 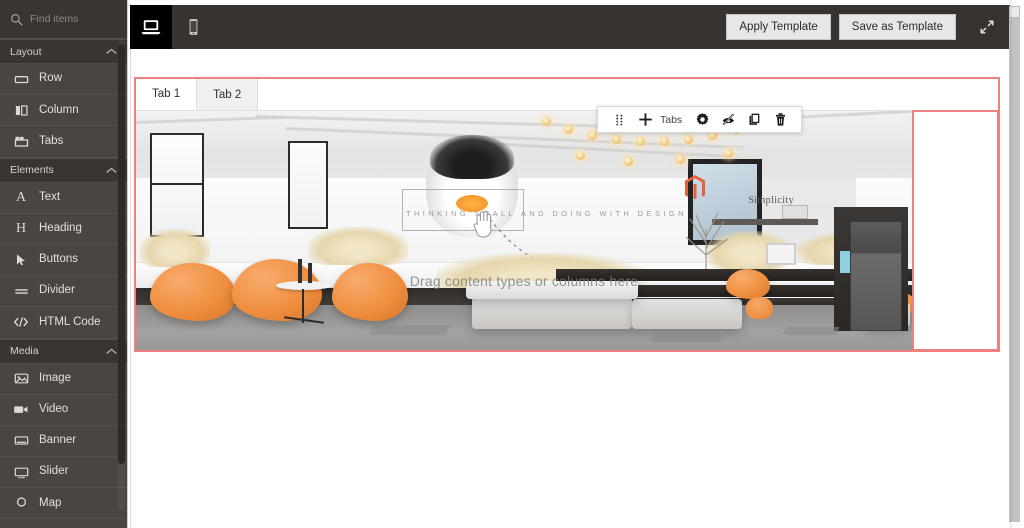 I want to click on hide-button, so click(x=728, y=119).